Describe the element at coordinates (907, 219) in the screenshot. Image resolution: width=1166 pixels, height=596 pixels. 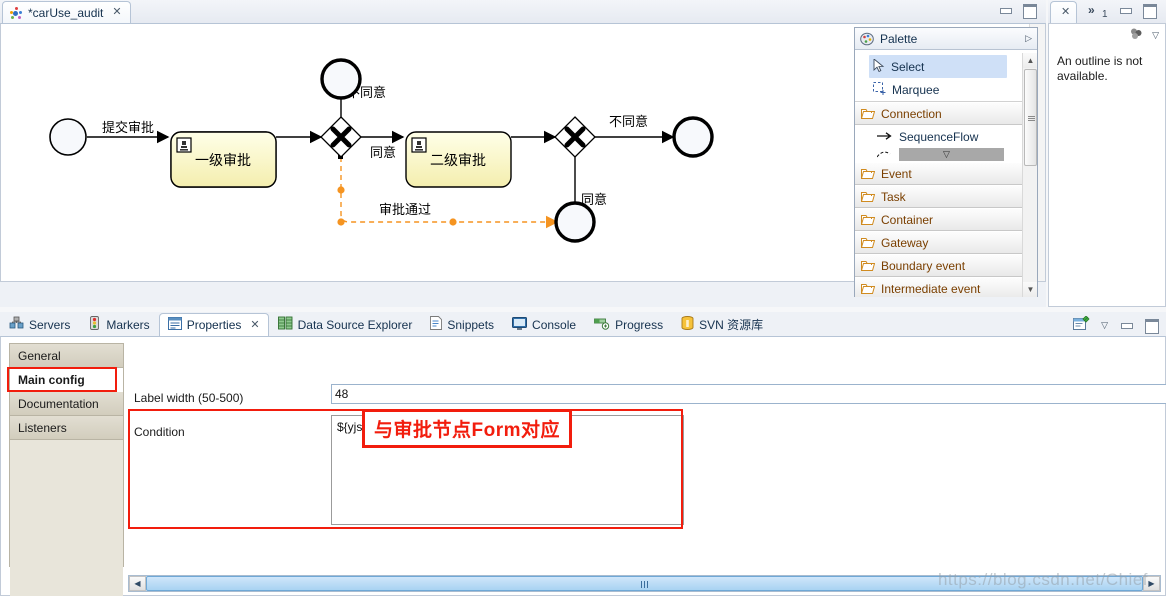
I see `palette-drawer-container-label: Container` at that location.